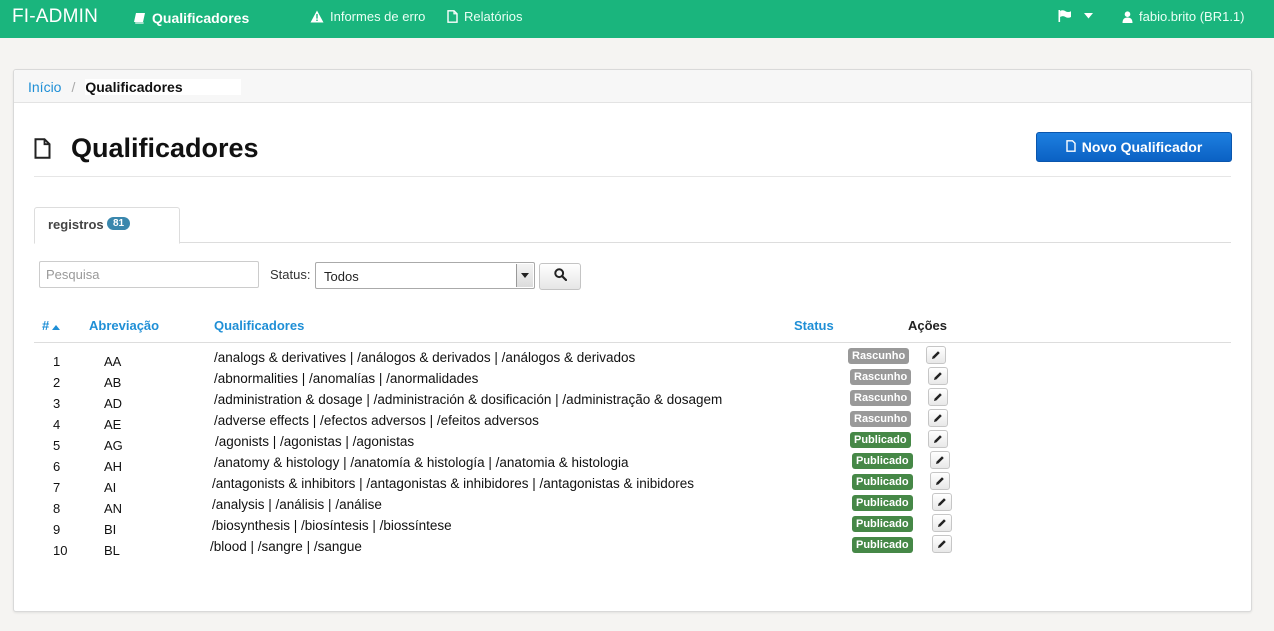  I want to click on tab-label: registros, so click(76, 224).